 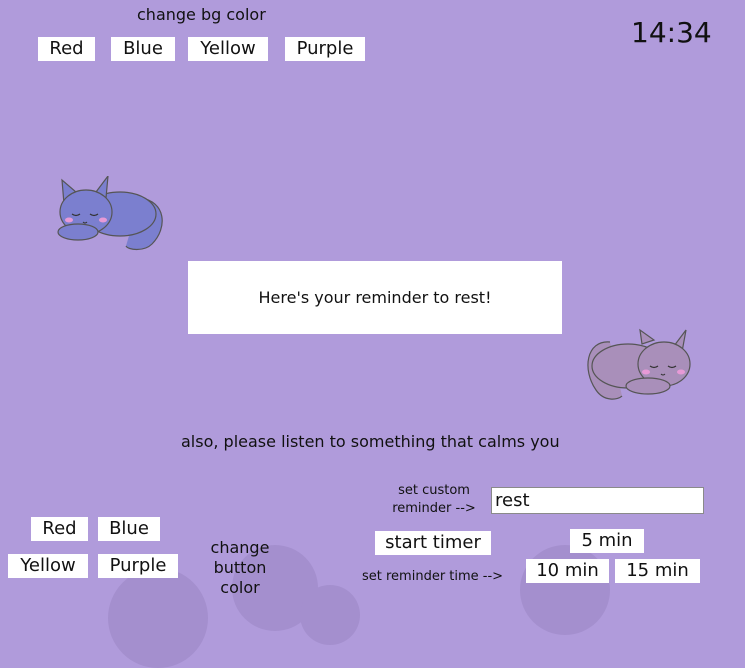 I want to click on timer-10-min-button: 10 min, so click(x=567, y=571).